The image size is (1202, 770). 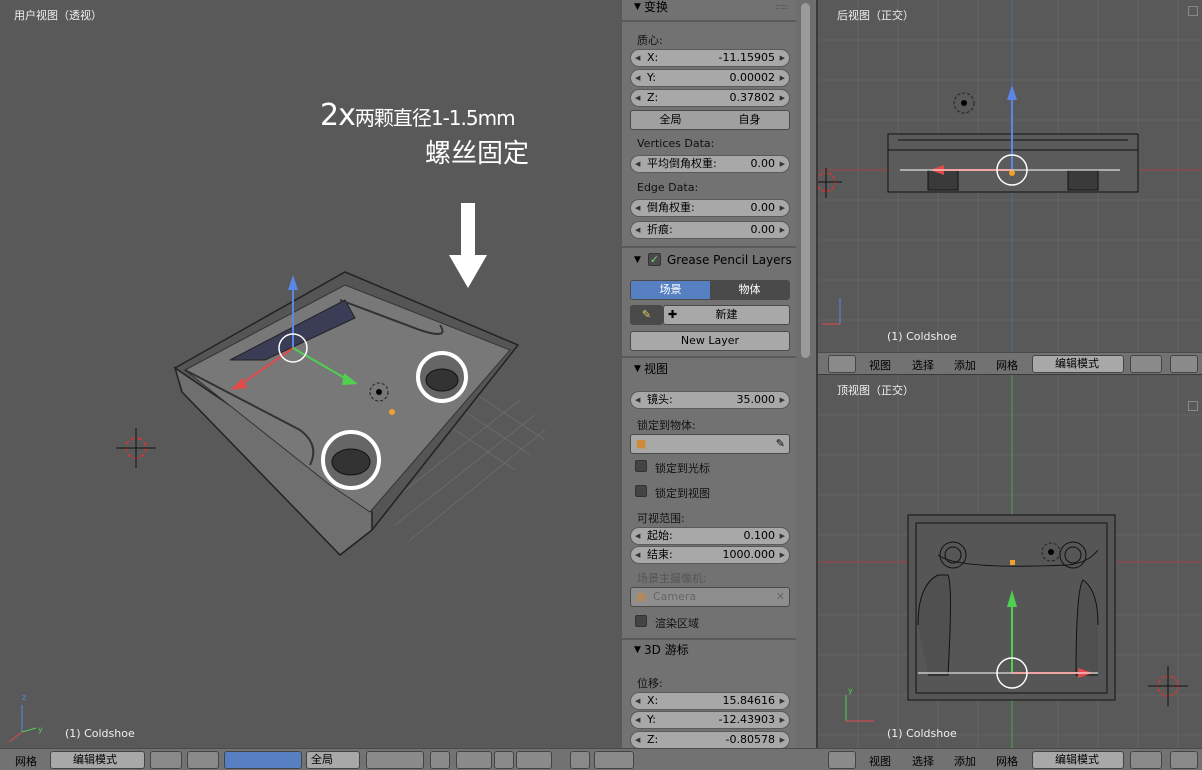 What do you see at coordinates (614, 760) in the screenshot?
I see `render-buttons` at bounding box center [614, 760].